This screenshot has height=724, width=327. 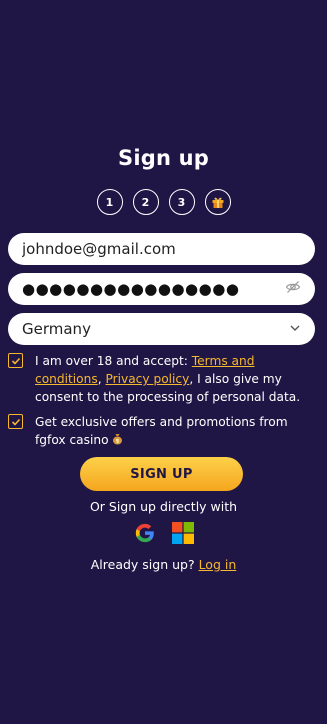 What do you see at coordinates (56, 329) in the screenshot?
I see `country-value: Germany` at bounding box center [56, 329].